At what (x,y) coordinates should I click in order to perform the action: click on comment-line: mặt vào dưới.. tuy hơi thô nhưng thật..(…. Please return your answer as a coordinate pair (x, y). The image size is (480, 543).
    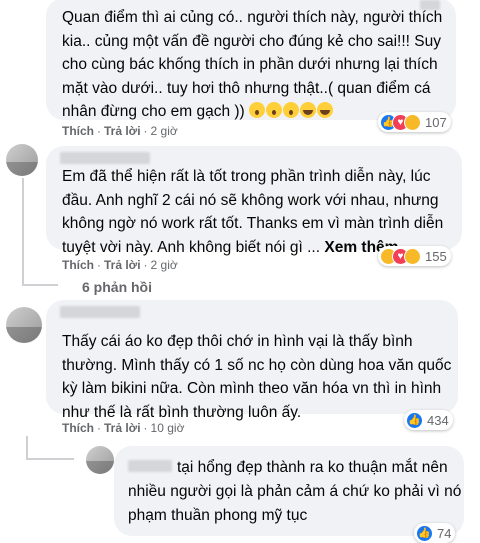
    Looking at the image, I should click on (246, 88).